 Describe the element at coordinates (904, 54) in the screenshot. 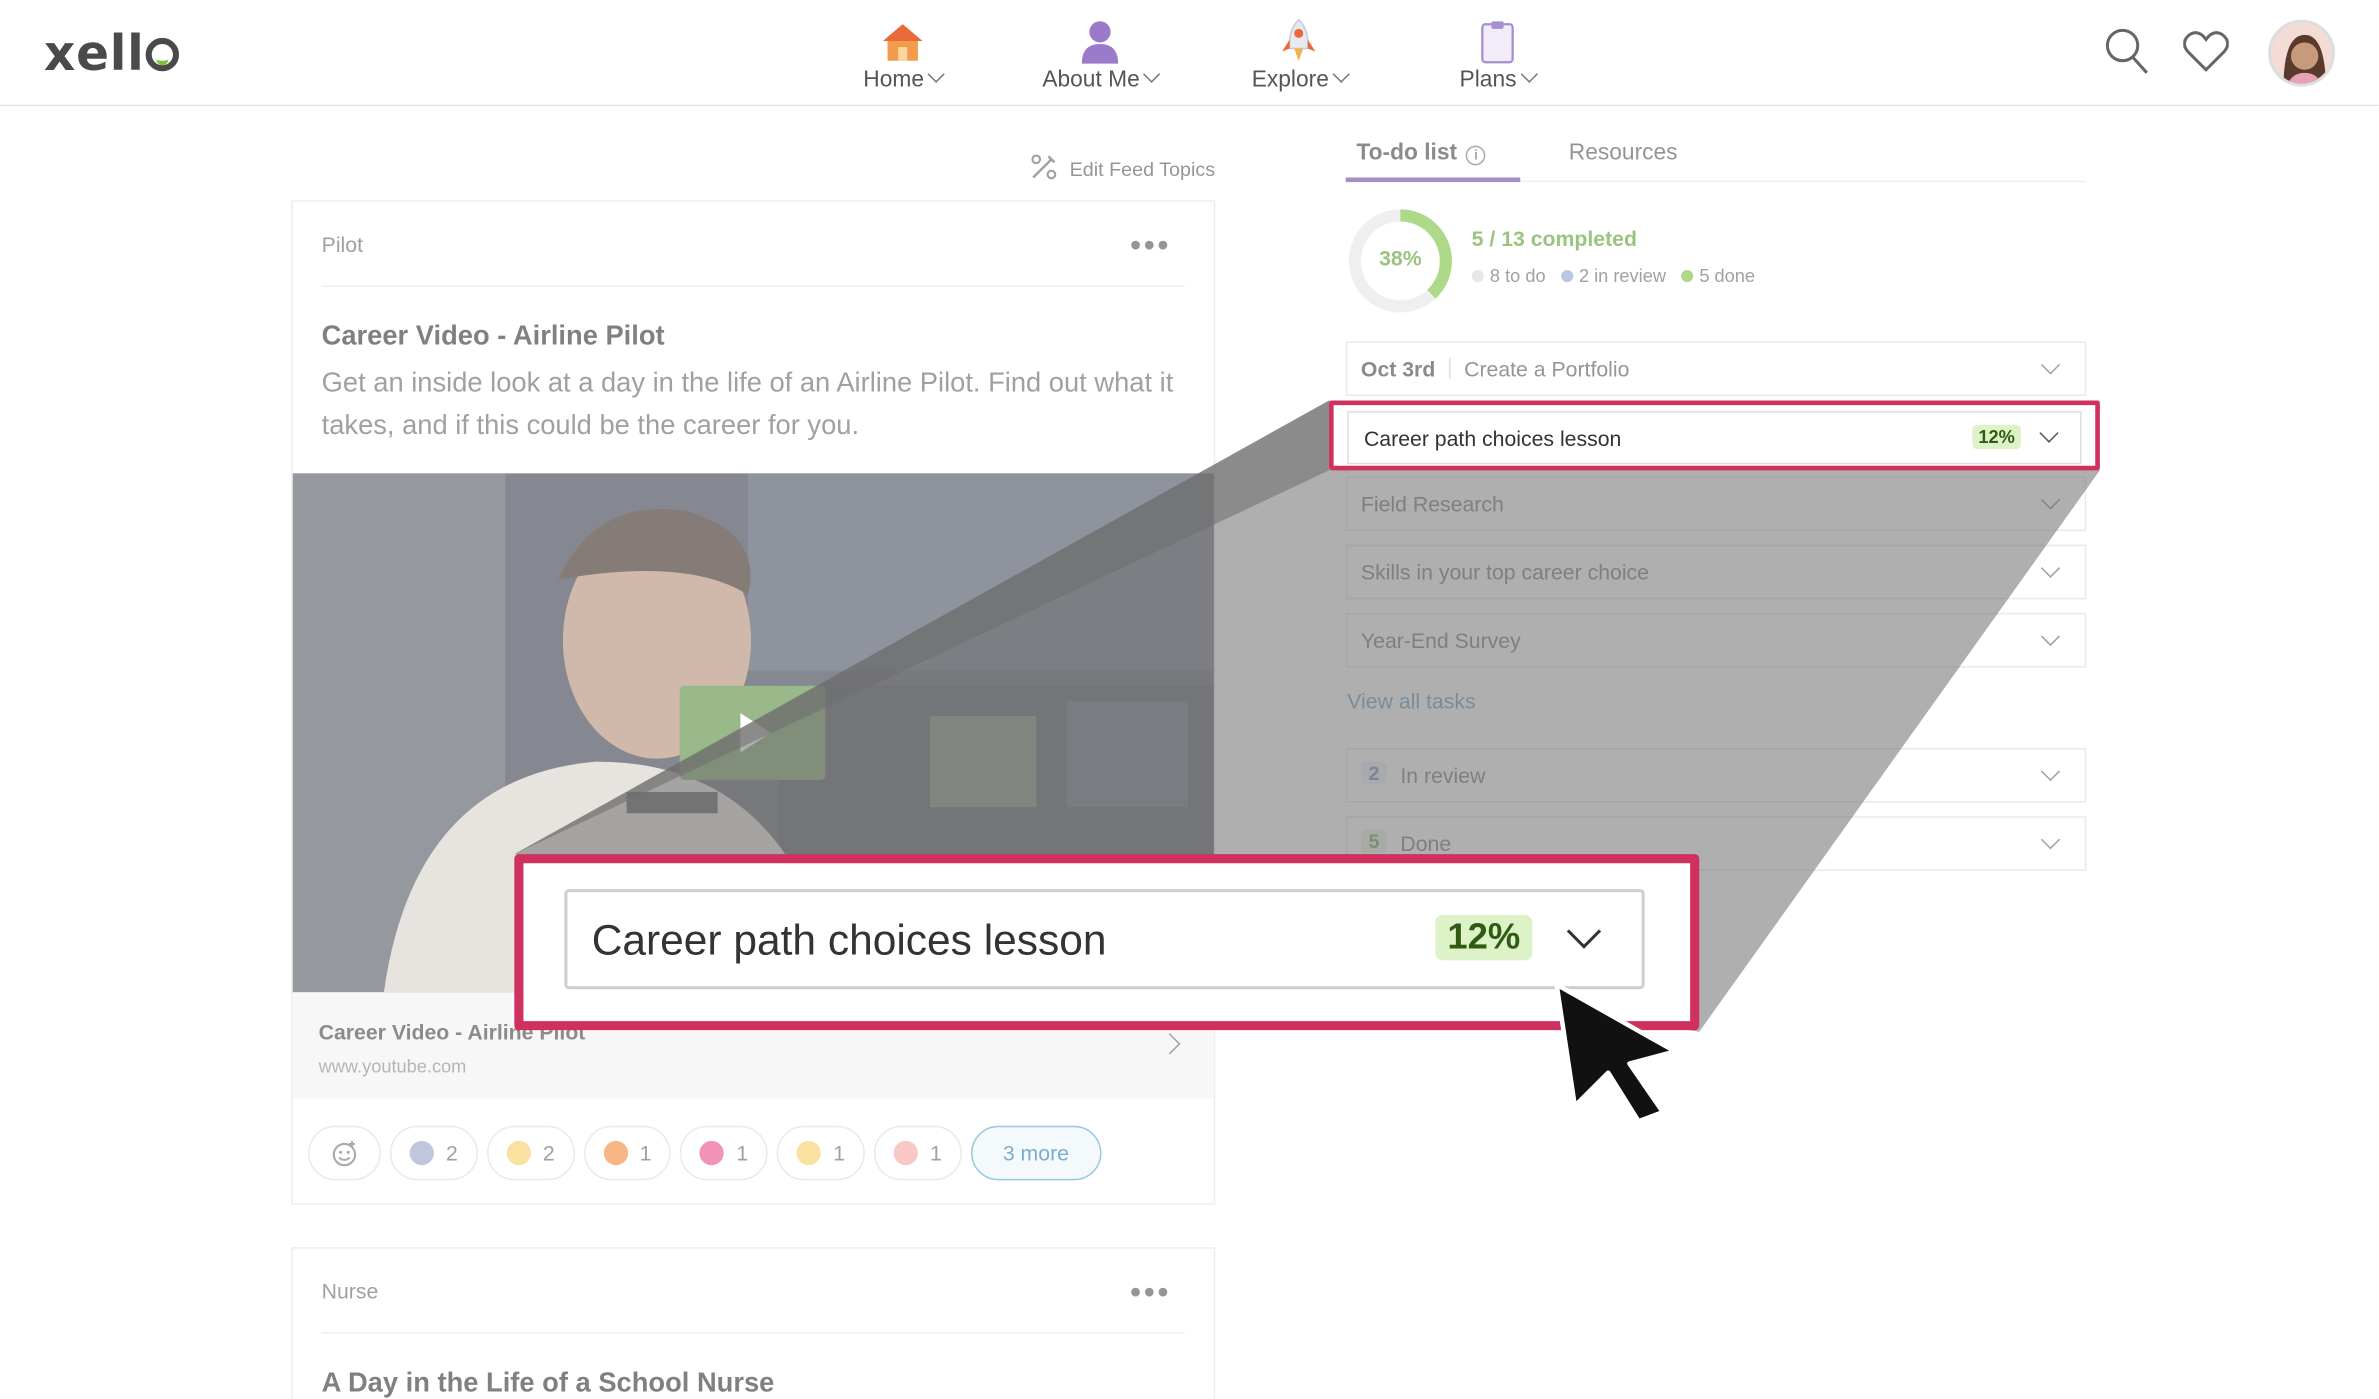

I see `nav-home: Home` at that location.